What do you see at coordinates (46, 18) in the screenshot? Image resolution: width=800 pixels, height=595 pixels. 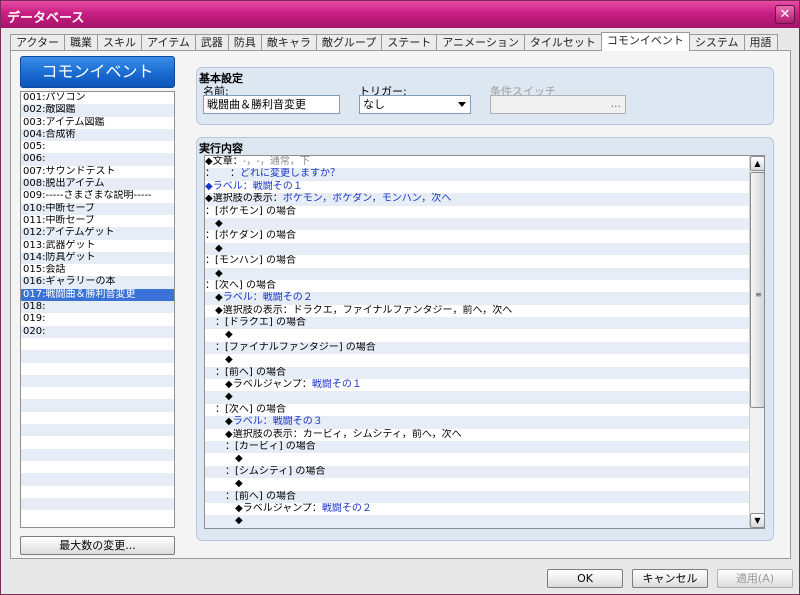 I see `window-title: データベース` at bounding box center [46, 18].